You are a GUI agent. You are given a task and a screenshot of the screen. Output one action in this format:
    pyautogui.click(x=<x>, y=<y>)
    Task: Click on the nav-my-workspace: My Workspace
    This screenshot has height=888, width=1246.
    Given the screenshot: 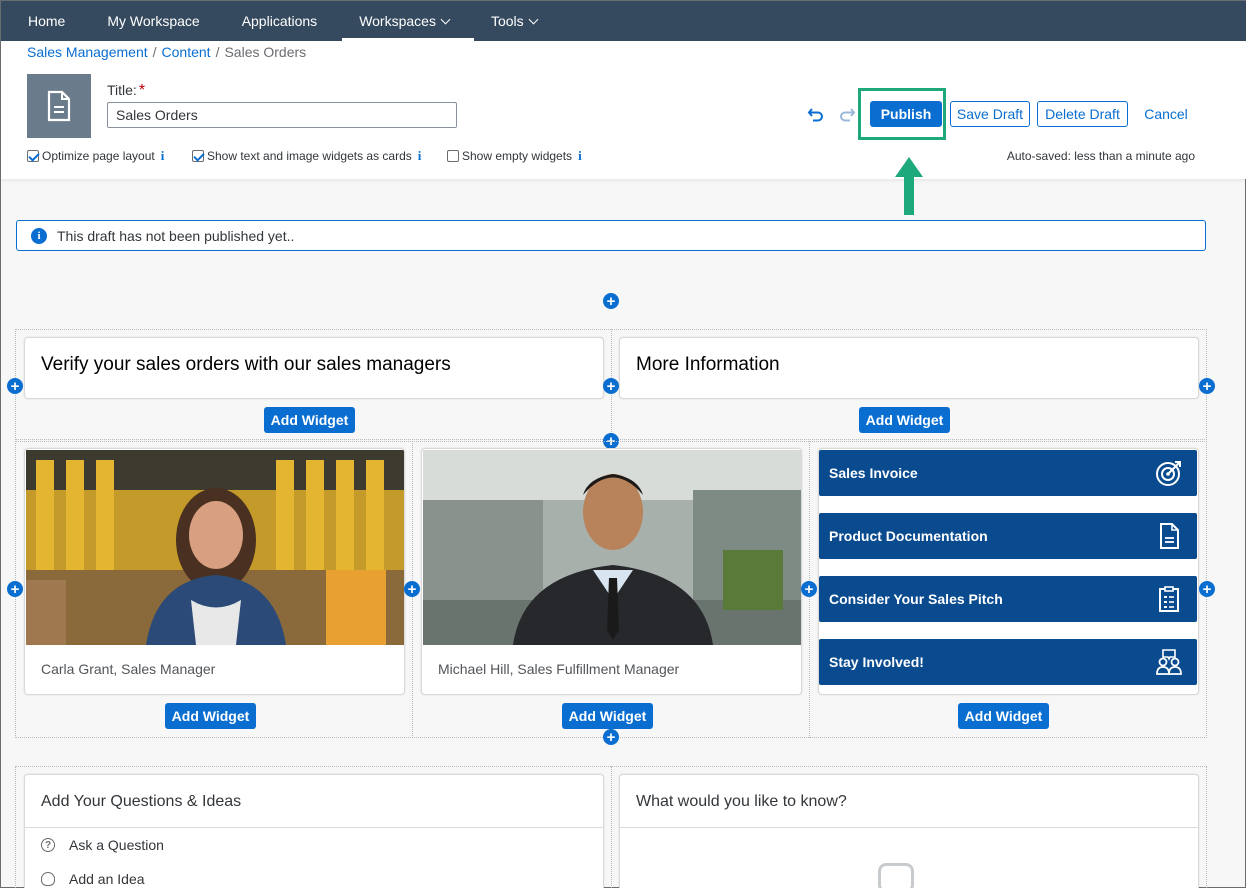 What is the action you would take?
    pyautogui.click(x=157, y=21)
    